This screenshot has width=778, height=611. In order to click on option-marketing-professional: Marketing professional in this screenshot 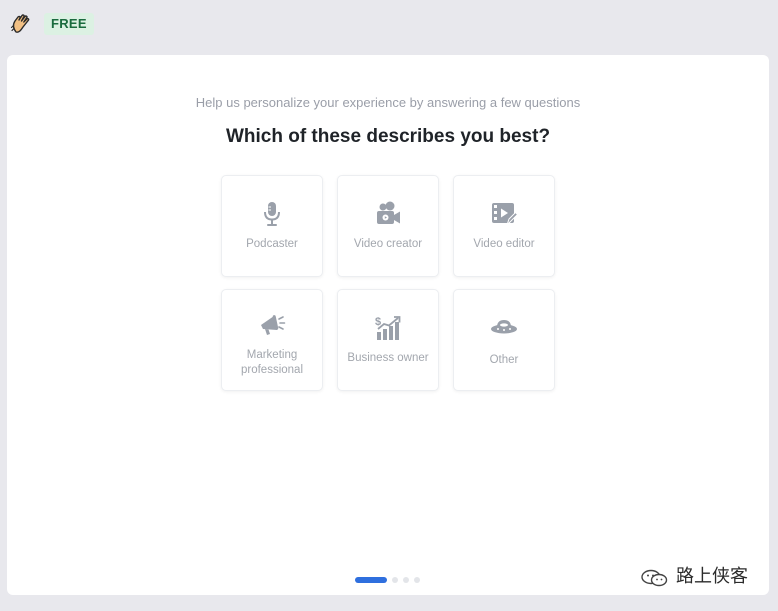, I will do `click(272, 340)`.